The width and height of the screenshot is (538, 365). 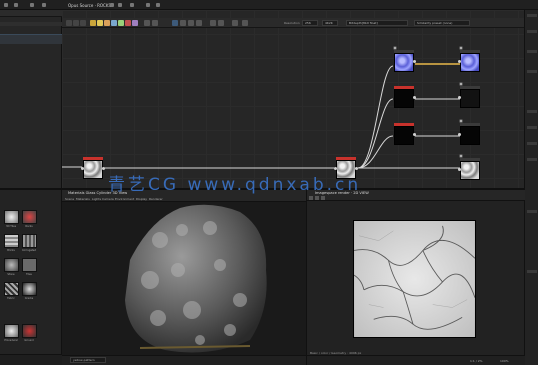 I want to click on library-item-label: Ground, so click(x=29, y=340).